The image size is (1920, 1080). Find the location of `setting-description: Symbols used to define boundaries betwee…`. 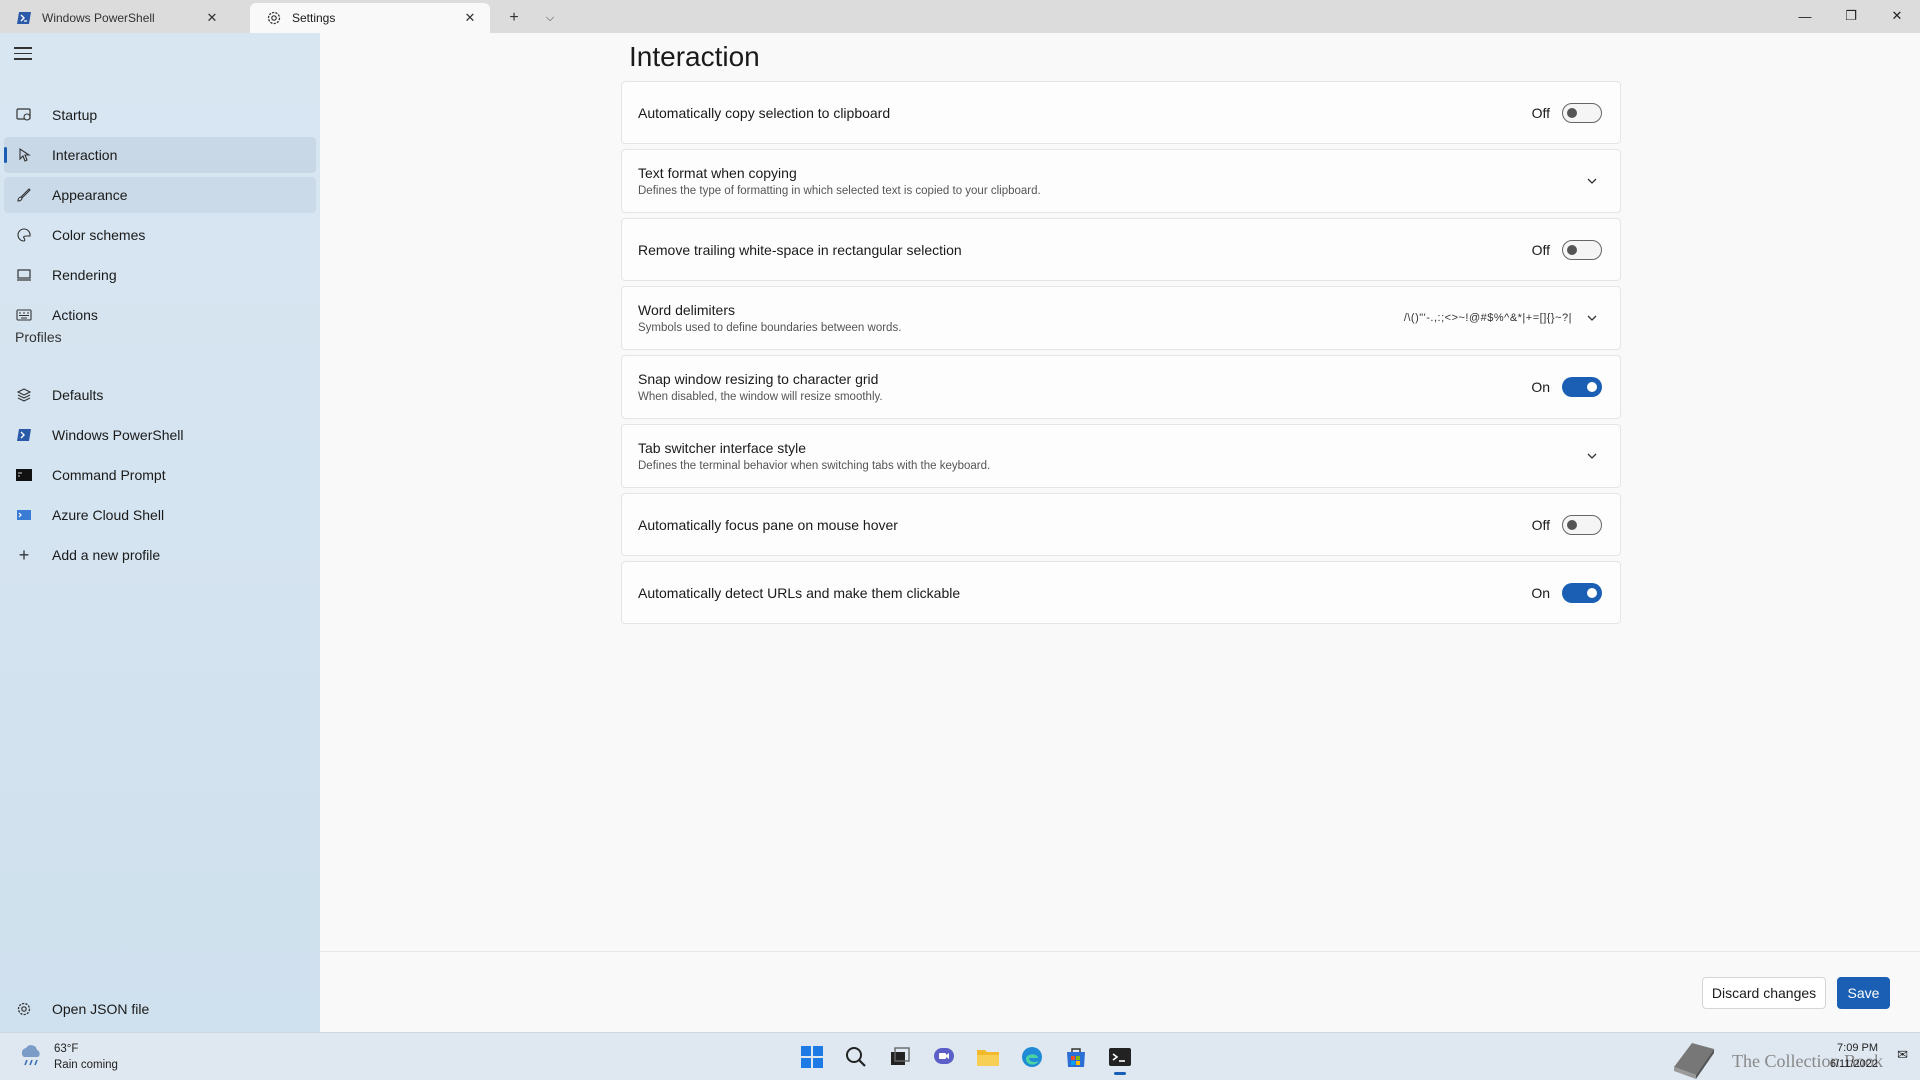

setting-description: Symbols used to define boundaries betwee… is located at coordinates (770, 328).